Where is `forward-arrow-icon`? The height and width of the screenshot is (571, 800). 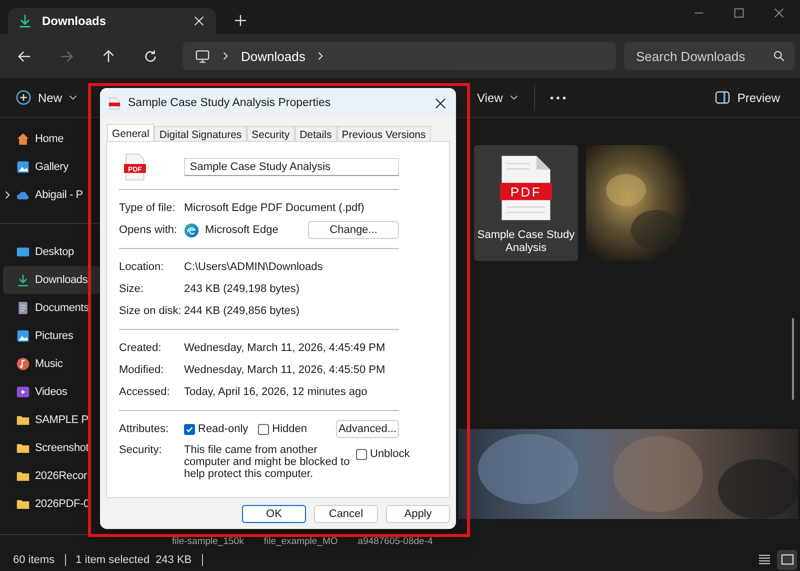
forward-arrow-icon is located at coordinates (66, 56).